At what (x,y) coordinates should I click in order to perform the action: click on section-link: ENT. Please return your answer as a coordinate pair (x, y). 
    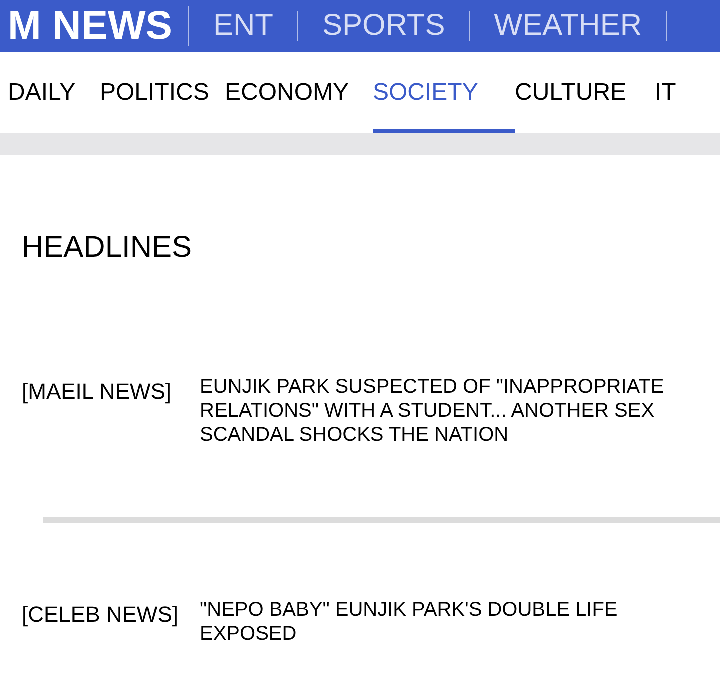
    Looking at the image, I should click on (243, 26).